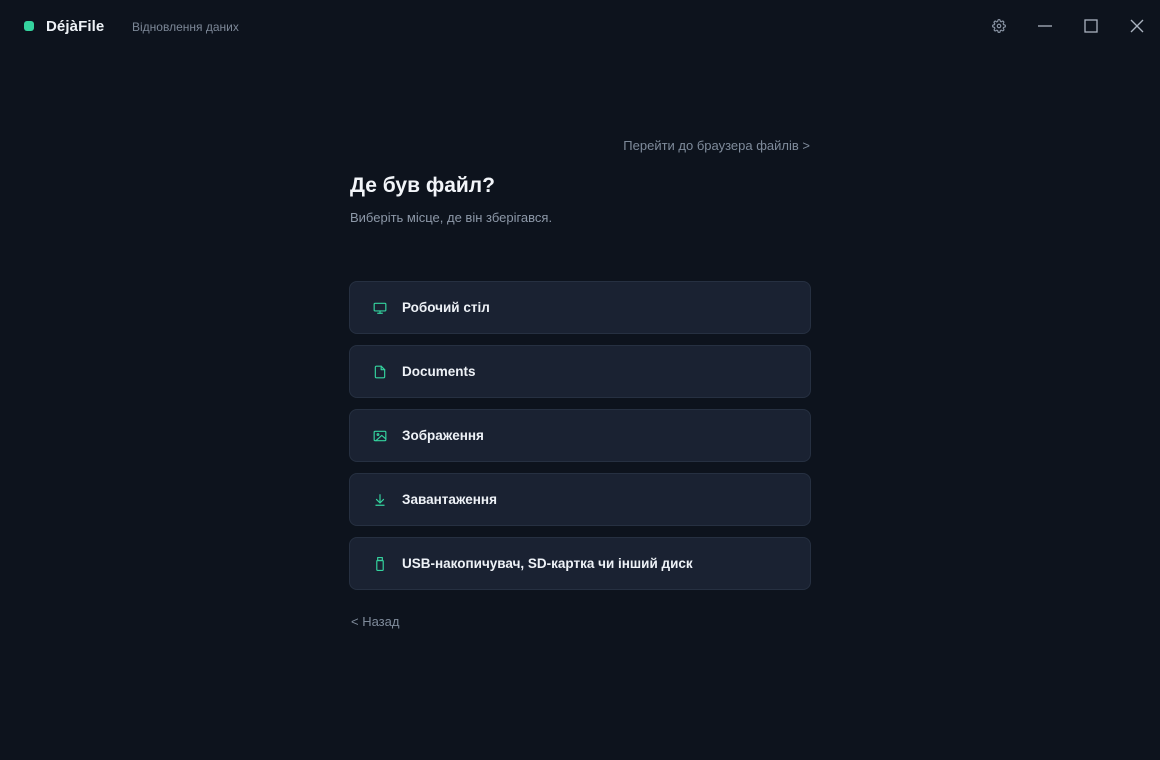  Describe the element at coordinates (380, 564) in the screenshot. I see `usb-drive-icon` at that location.